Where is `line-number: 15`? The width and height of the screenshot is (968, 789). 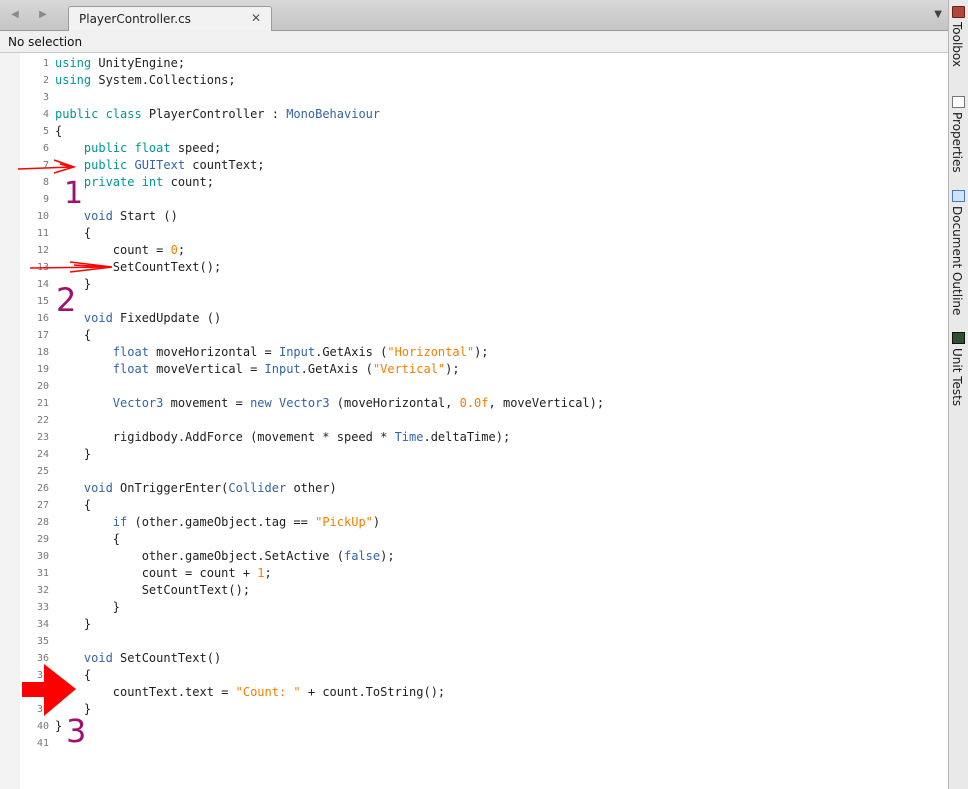
line-number: 15 is located at coordinates (42, 301).